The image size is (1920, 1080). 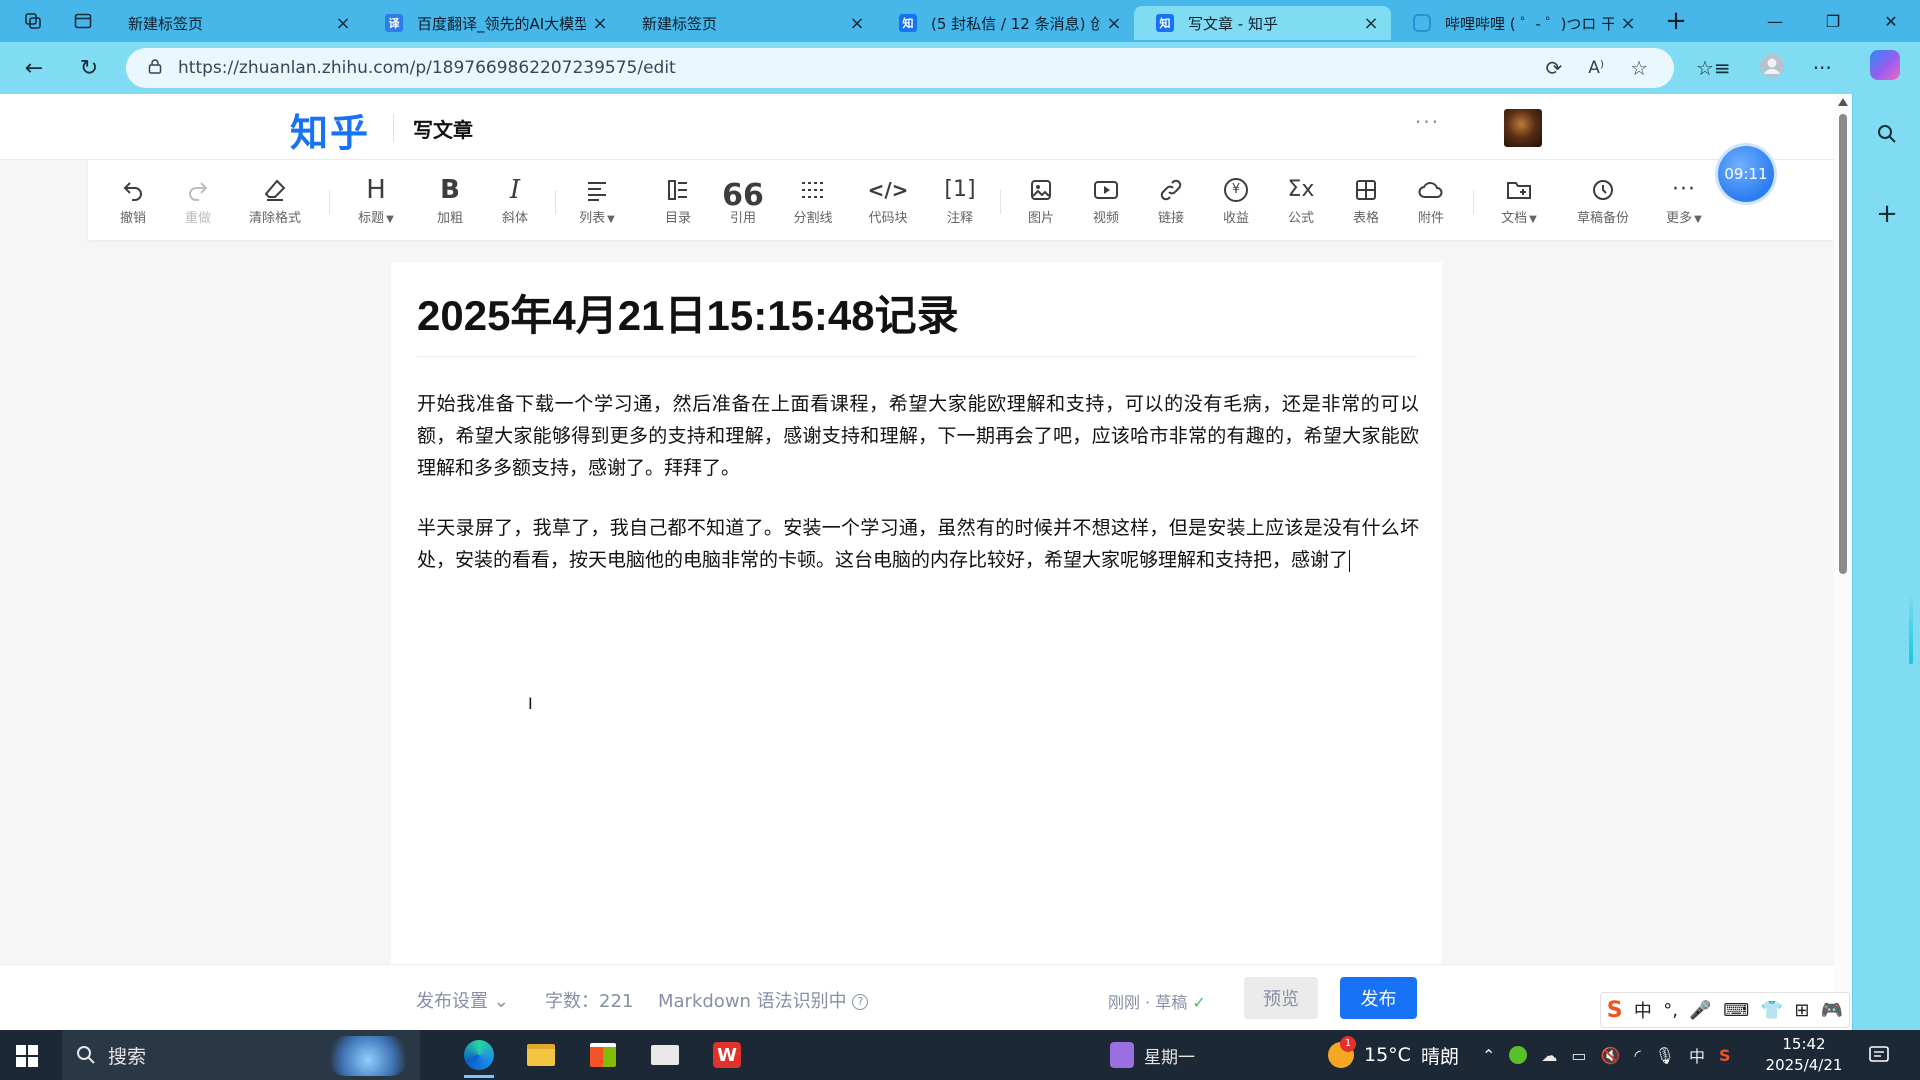 I want to click on toolbar-quote-button: 66 引用, so click(x=743, y=200).